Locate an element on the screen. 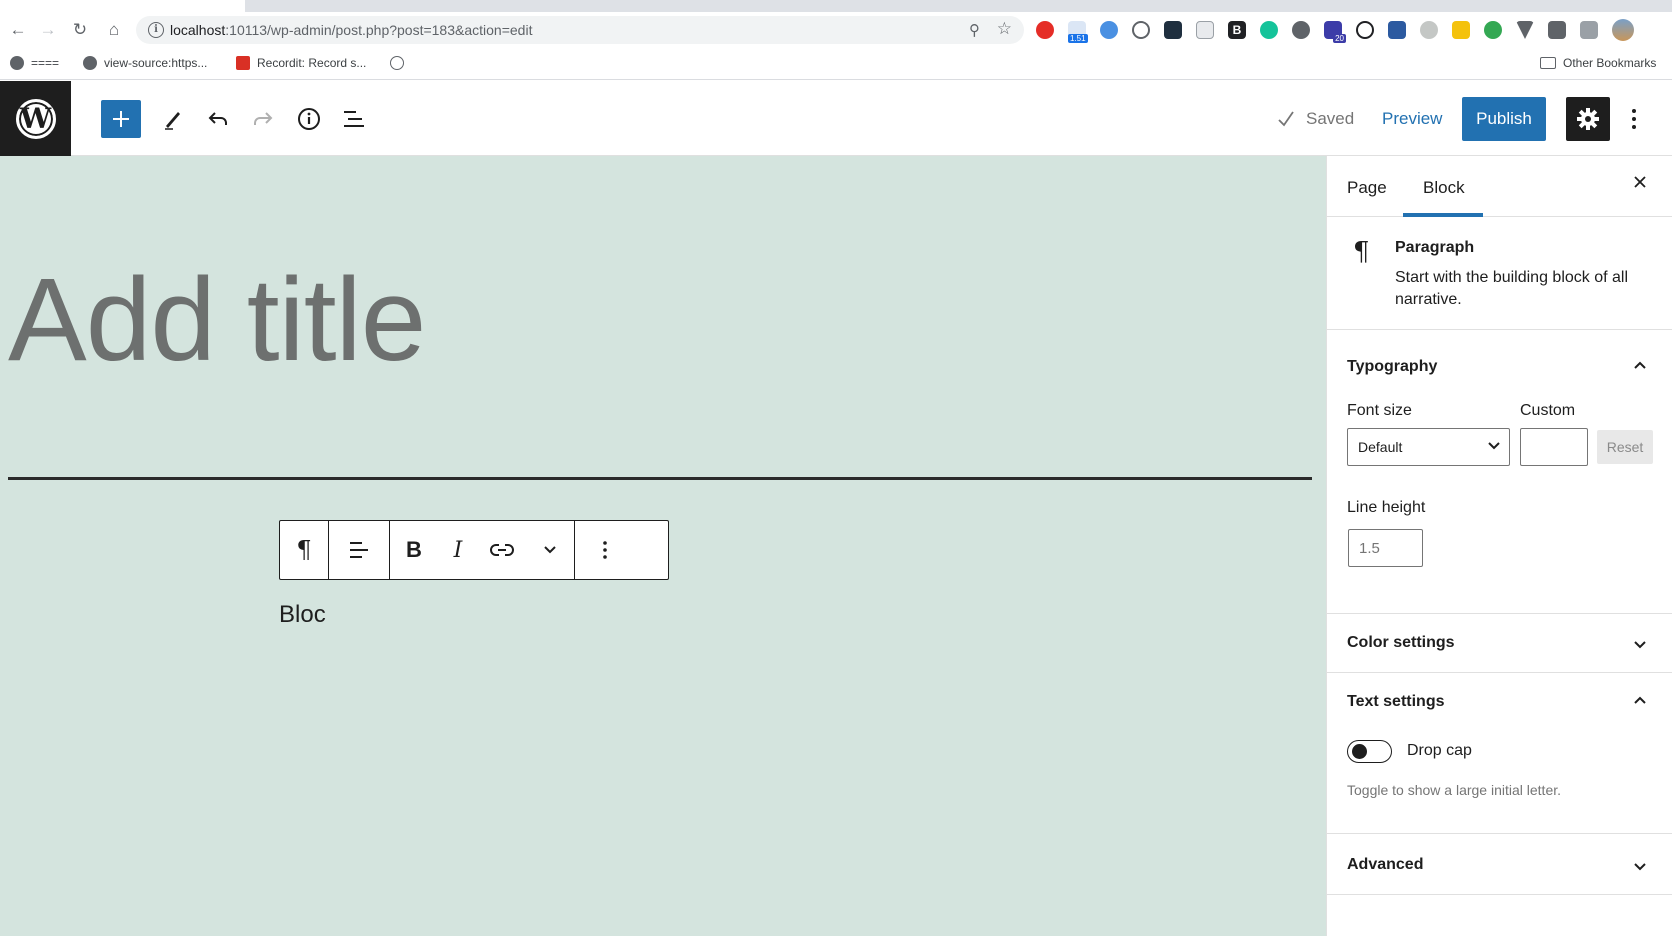 This screenshot has height=936, width=1672. other-bookmarks: Other Bookmarks is located at coordinates (1598, 63).